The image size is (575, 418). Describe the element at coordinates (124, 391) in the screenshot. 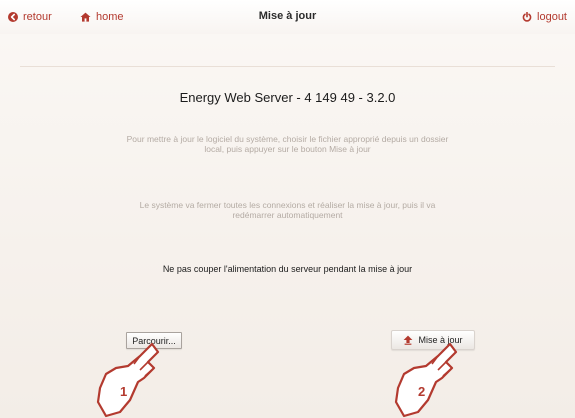

I see `callout-number-1: 1` at that location.